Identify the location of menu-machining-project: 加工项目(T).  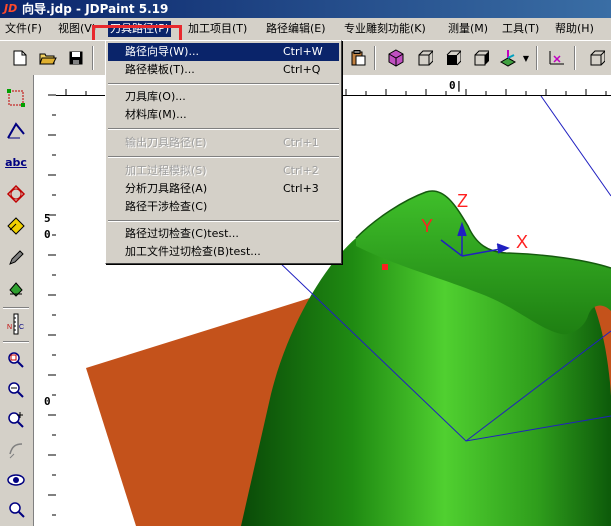
(217, 29).